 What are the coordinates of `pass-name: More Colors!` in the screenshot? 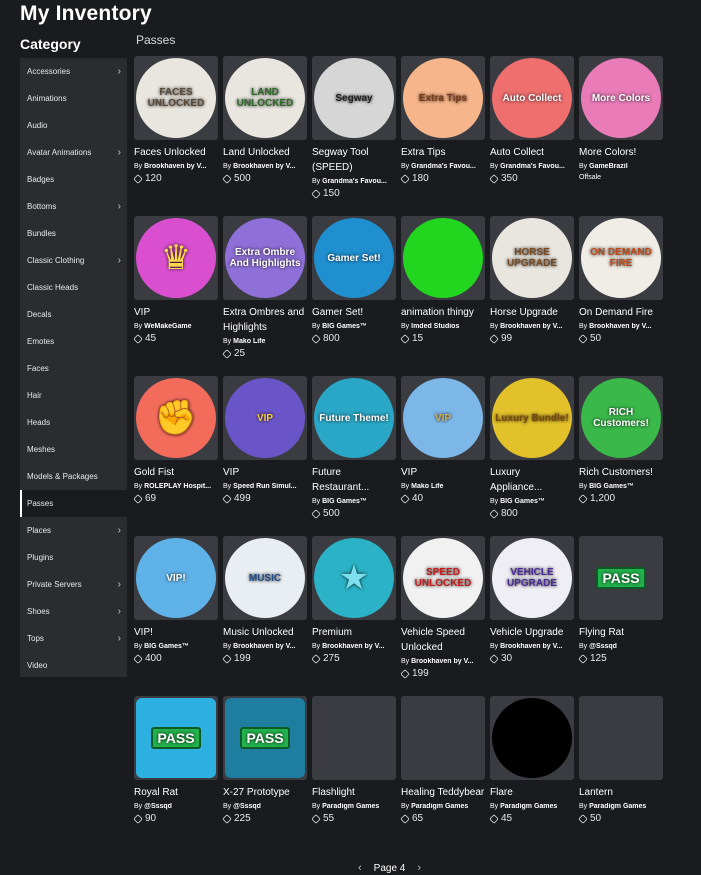 It's located at (621, 152).